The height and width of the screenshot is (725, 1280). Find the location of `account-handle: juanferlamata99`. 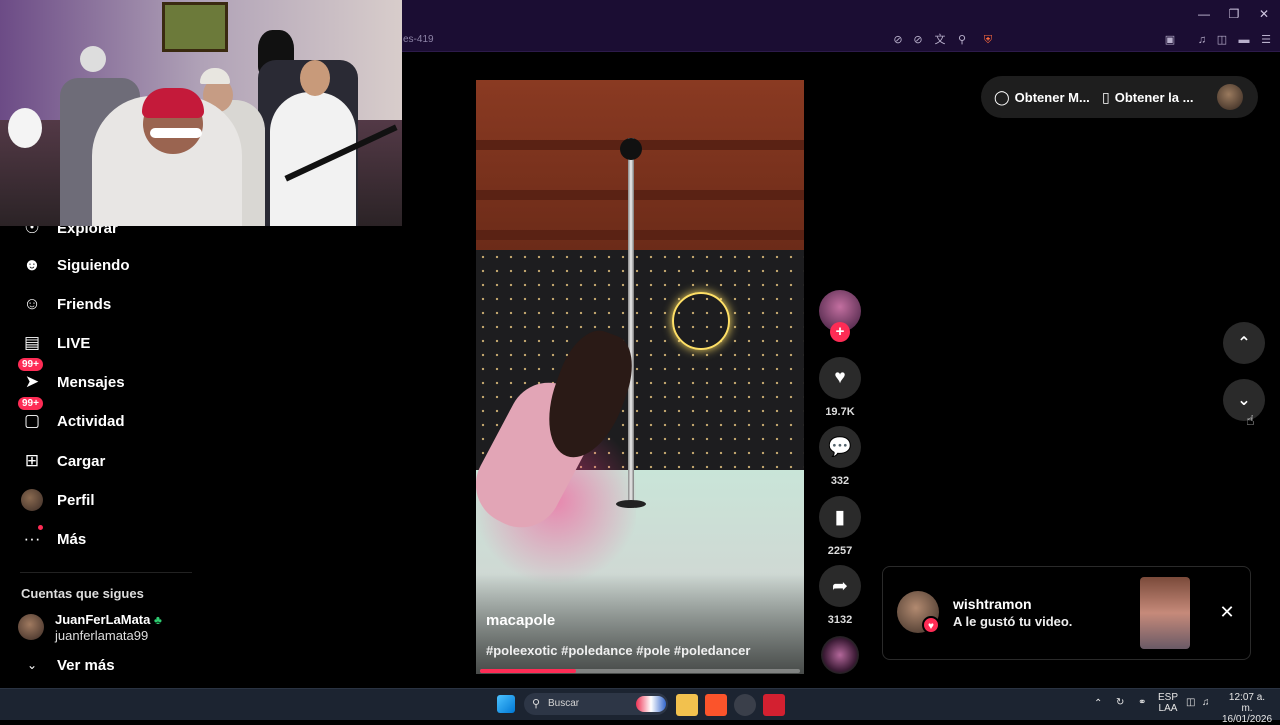

account-handle: juanferlamata99 is located at coordinates (102, 635).